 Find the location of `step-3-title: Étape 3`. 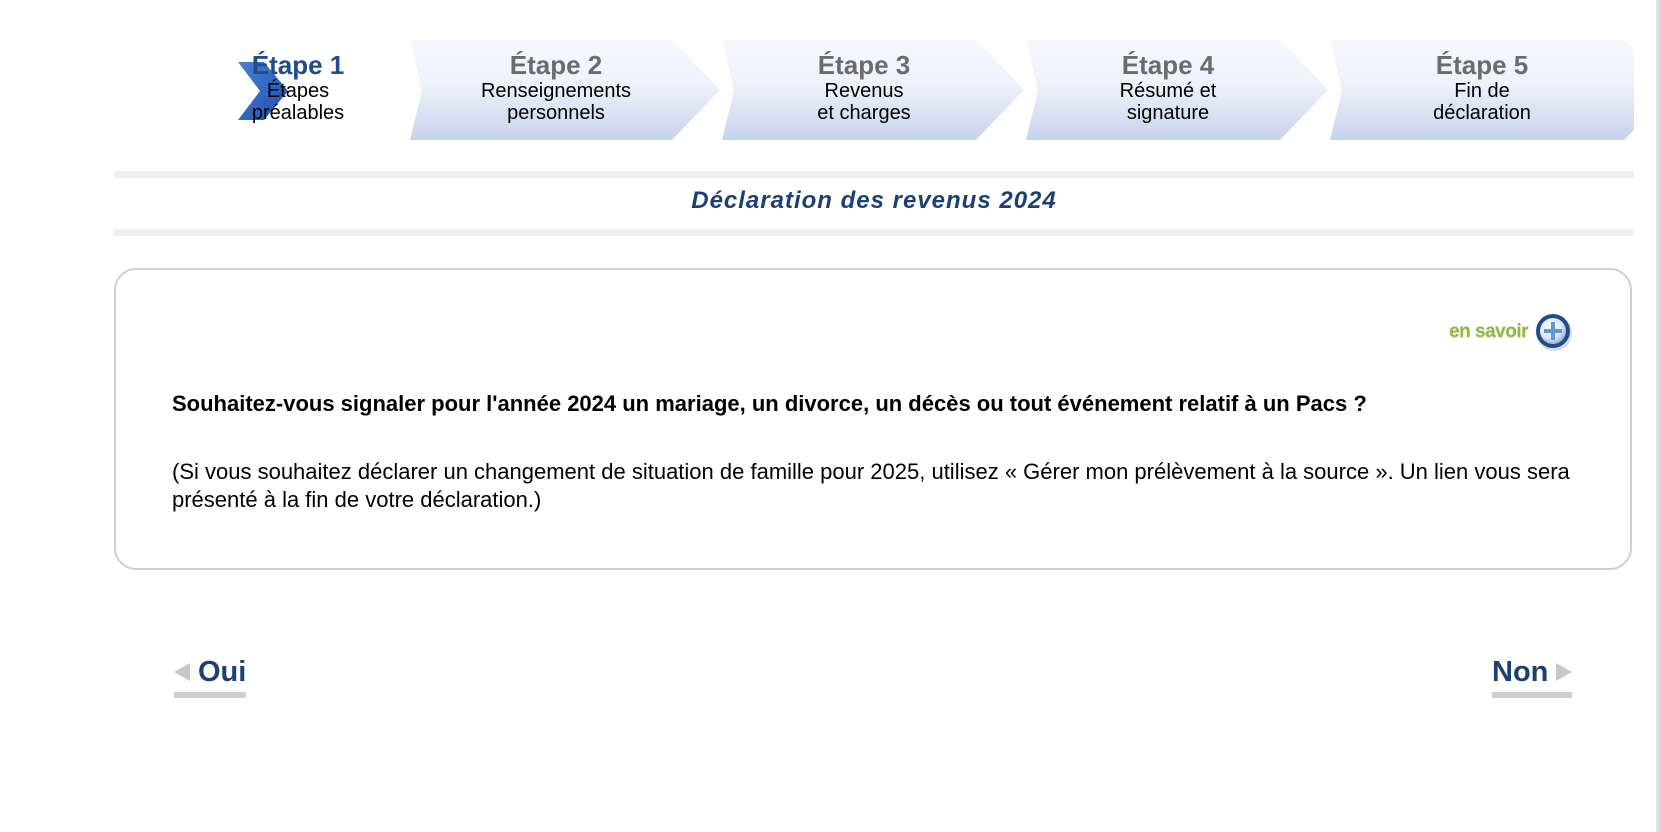

step-3-title: Étape 3 is located at coordinates (864, 65).